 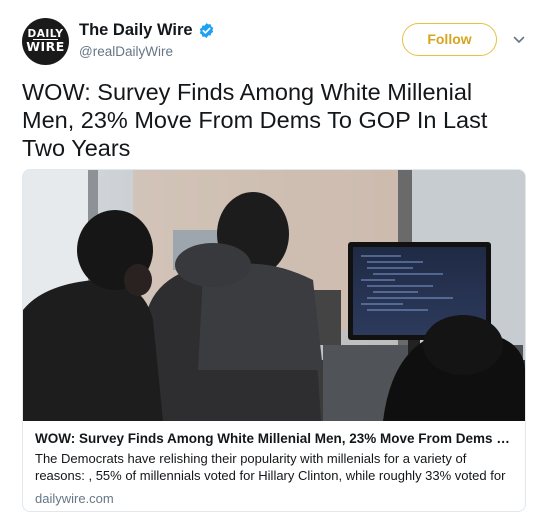 I want to click on user-handle: @realDailyWire, so click(x=126, y=51).